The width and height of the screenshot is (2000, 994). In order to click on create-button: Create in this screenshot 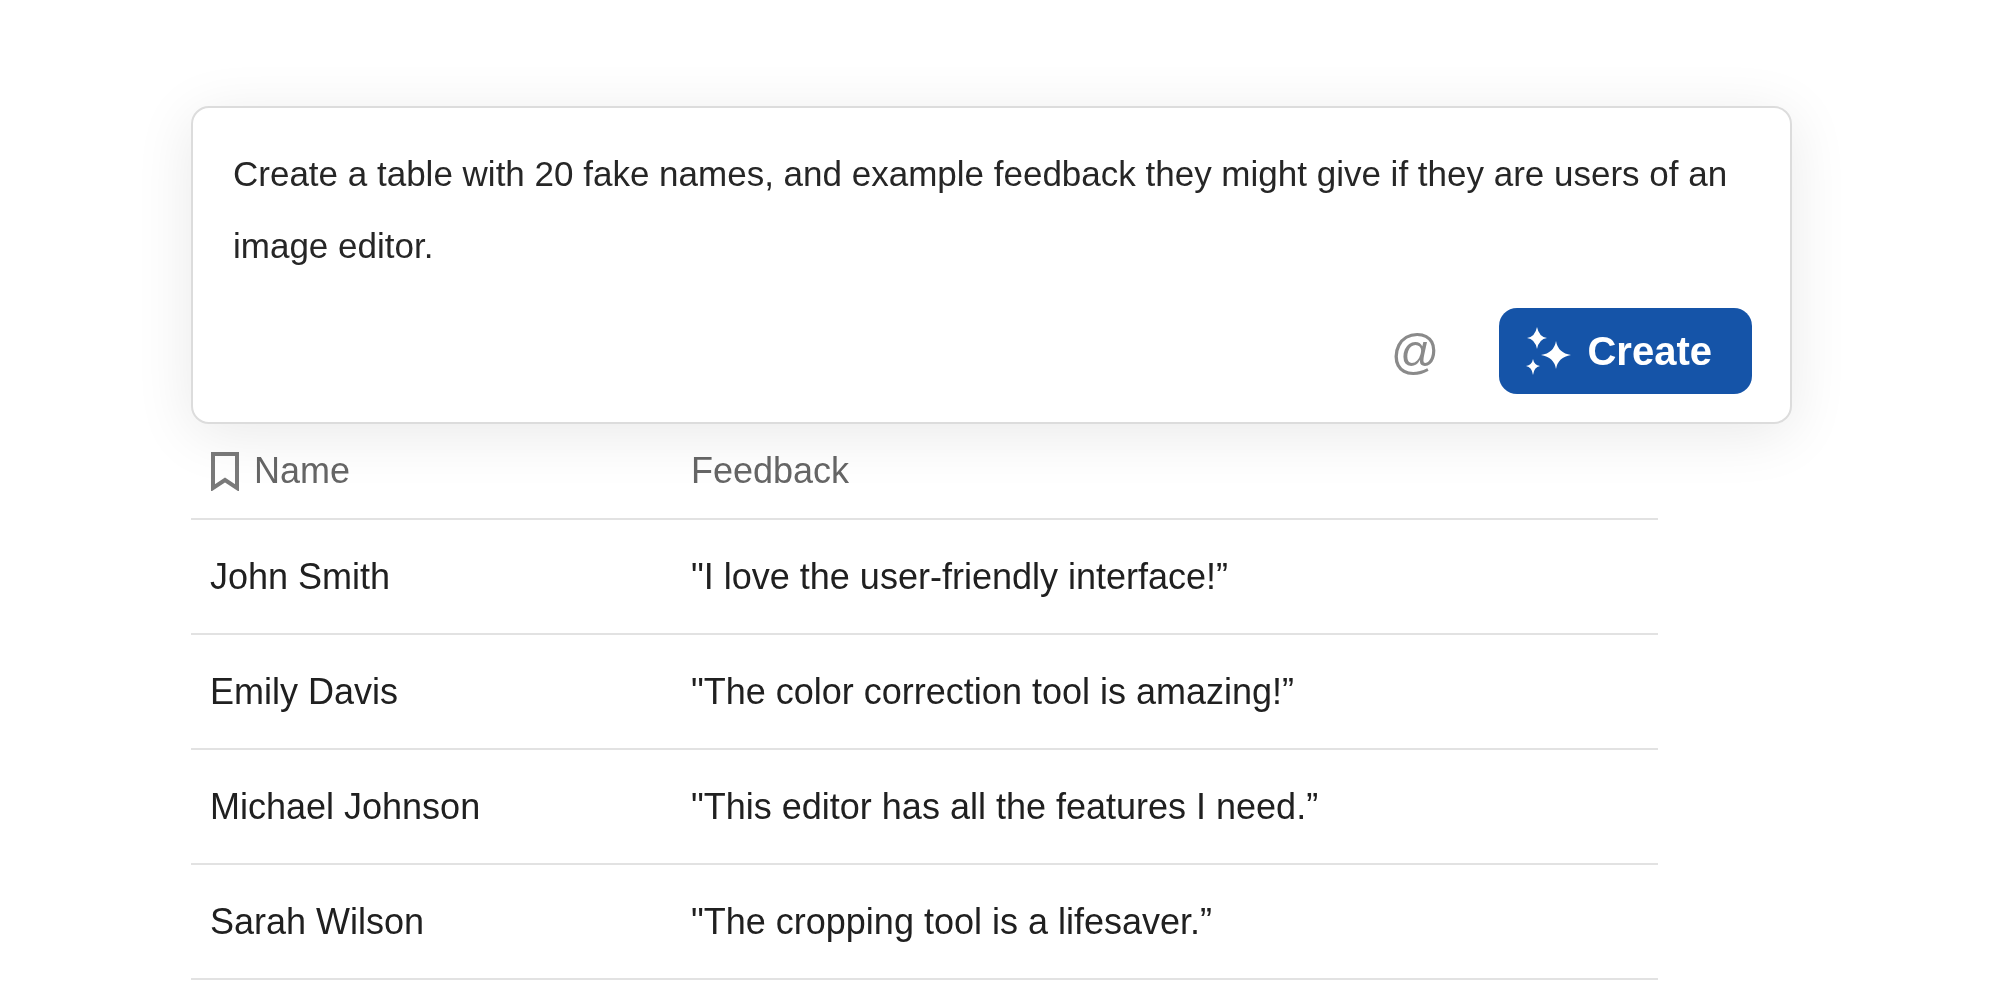, I will do `click(1625, 351)`.